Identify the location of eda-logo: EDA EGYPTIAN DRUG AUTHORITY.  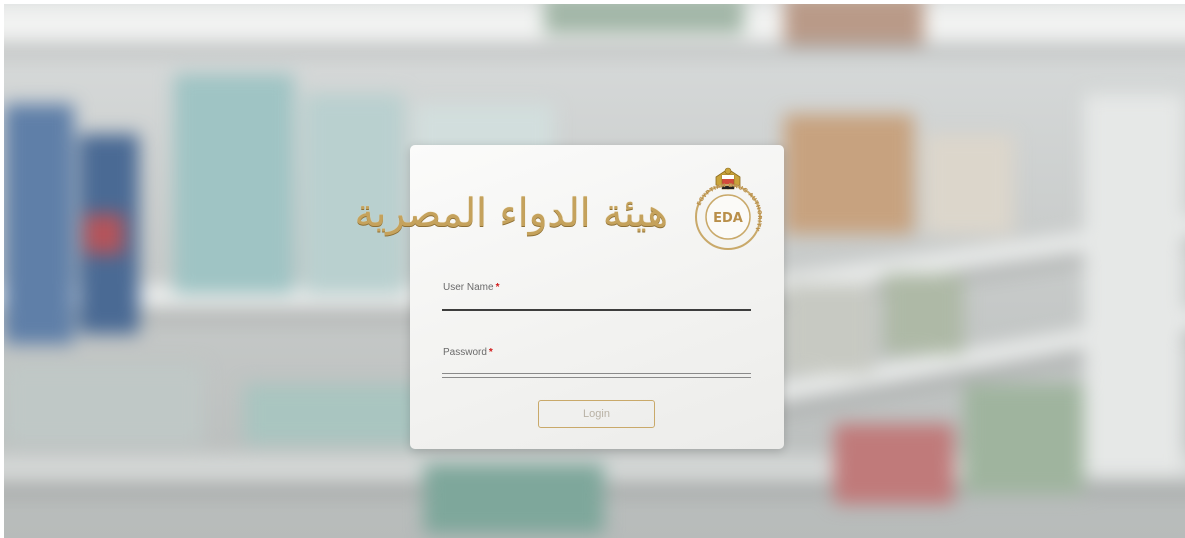
(728, 209).